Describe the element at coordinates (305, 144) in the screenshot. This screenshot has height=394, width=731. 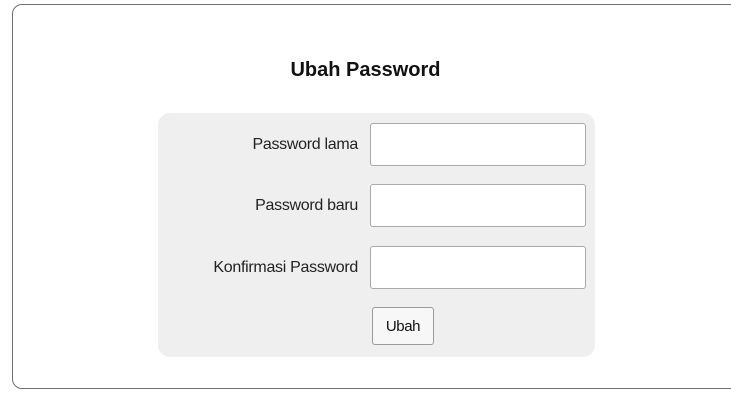
I see `old-password-label: Password lama` at that location.